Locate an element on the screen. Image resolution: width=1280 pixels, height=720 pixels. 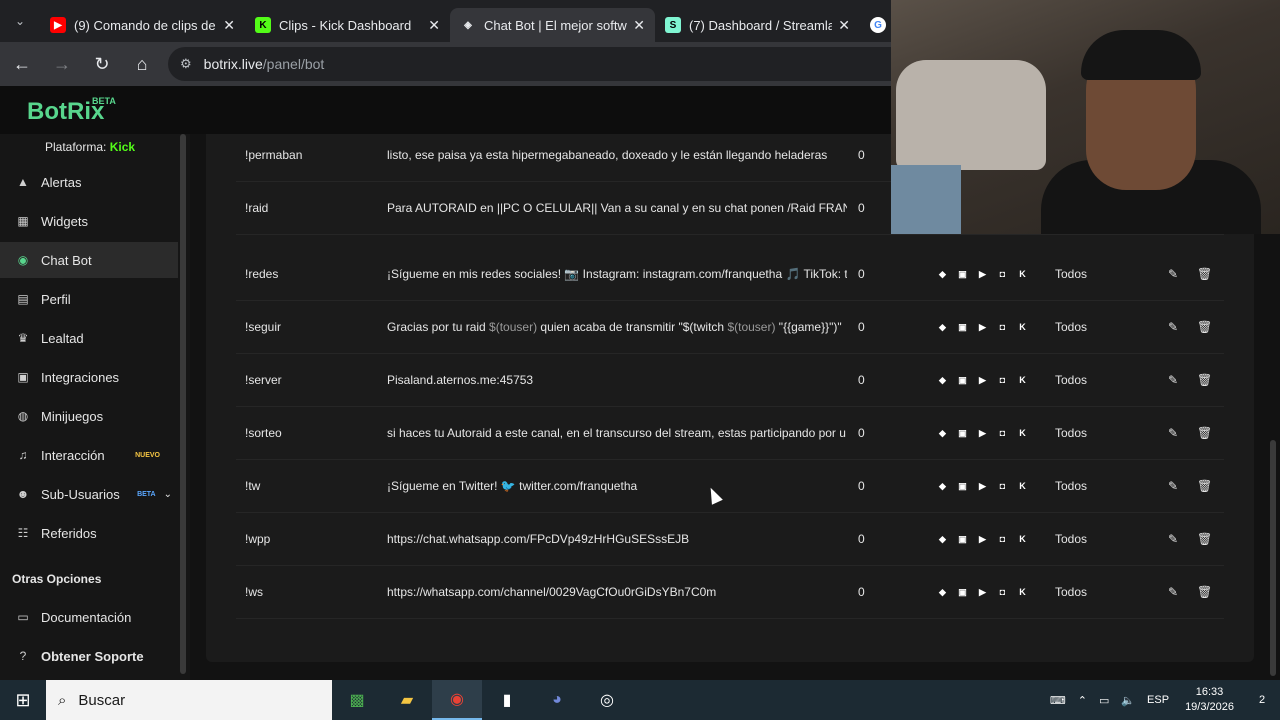
file-explorer-icon: ▰ is located at coordinates (407, 700).